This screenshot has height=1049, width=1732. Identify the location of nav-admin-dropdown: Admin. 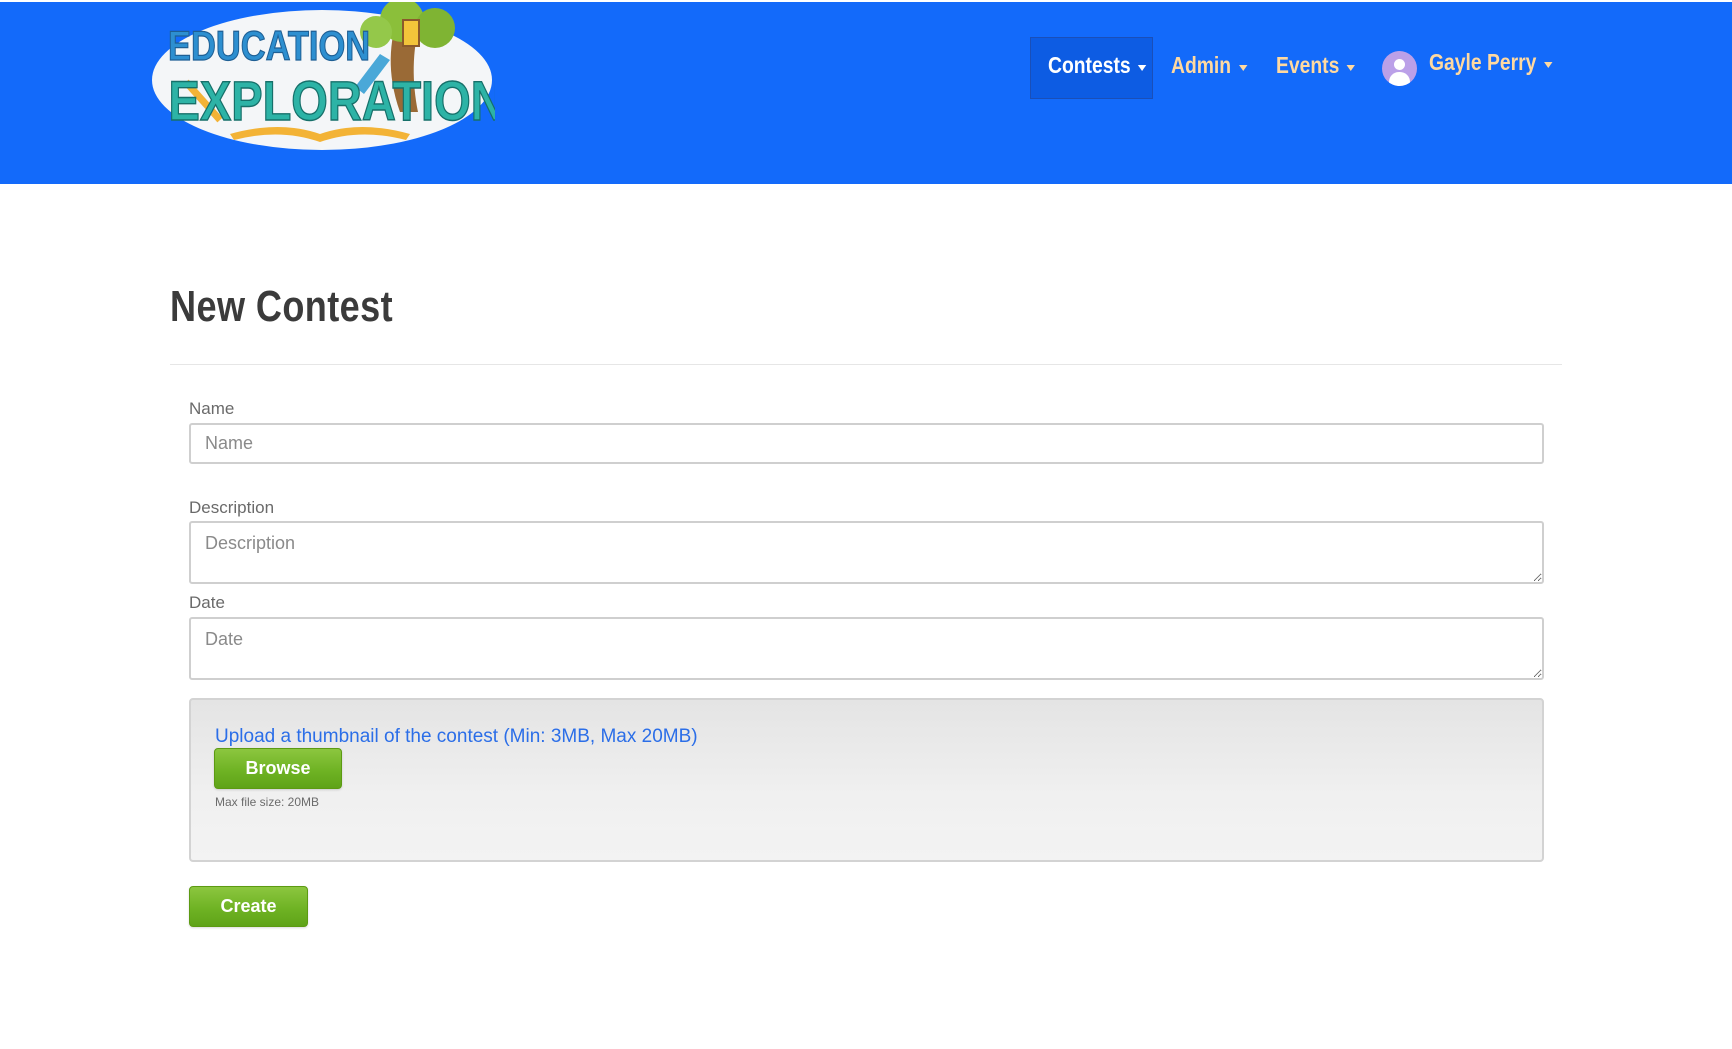
(1209, 65).